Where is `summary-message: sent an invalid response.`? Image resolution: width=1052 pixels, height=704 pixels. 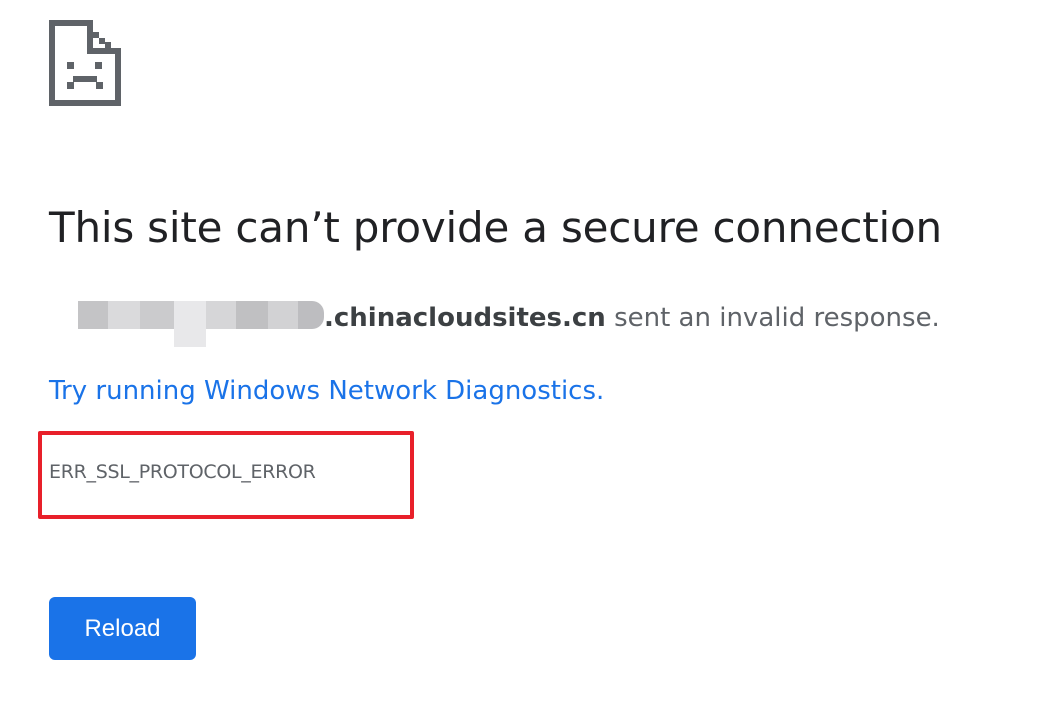 summary-message: sent an invalid response. is located at coordinates (772, 318).